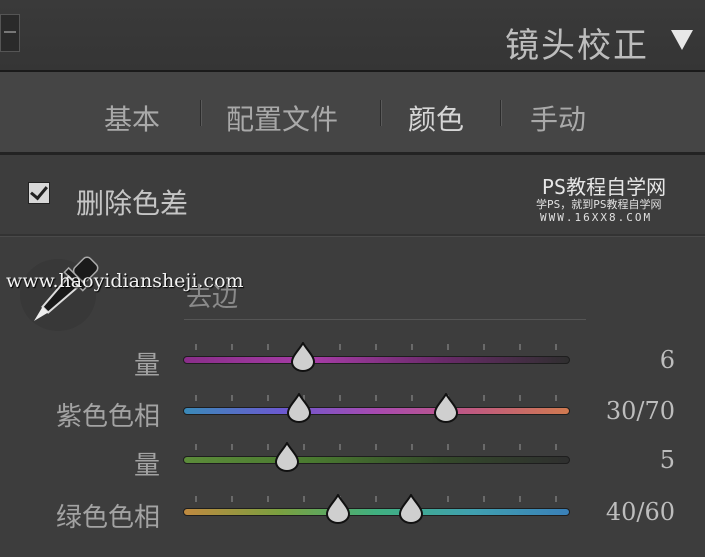 Image resolution: width=705 pixels, height=557 pixels. I want to click on defringe-divider, so click(385, 319).